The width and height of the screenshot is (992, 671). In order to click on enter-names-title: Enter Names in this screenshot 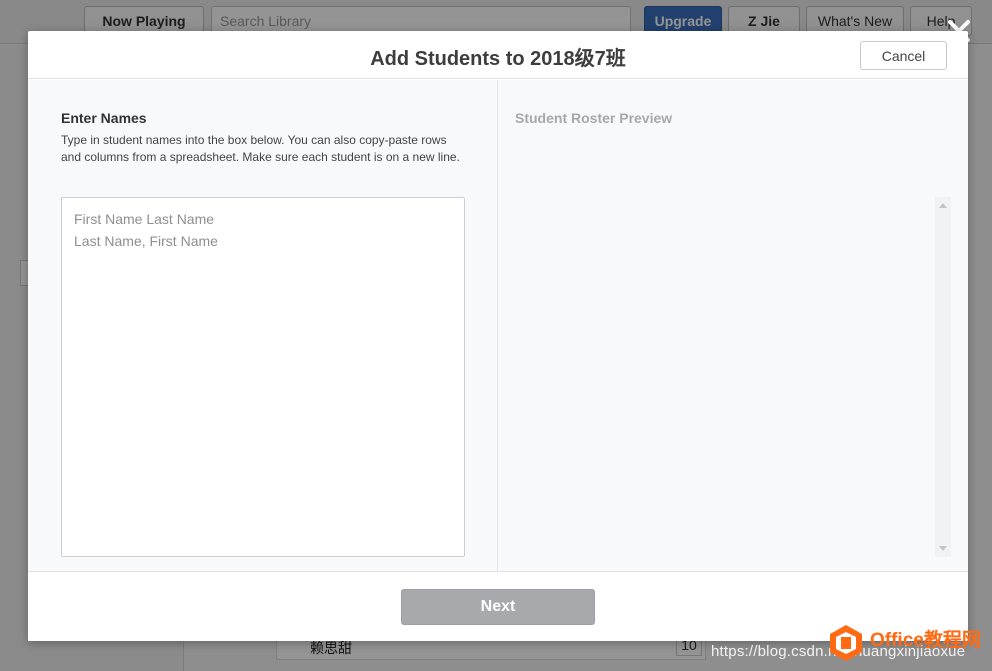, I will do `click(104, 118)`.